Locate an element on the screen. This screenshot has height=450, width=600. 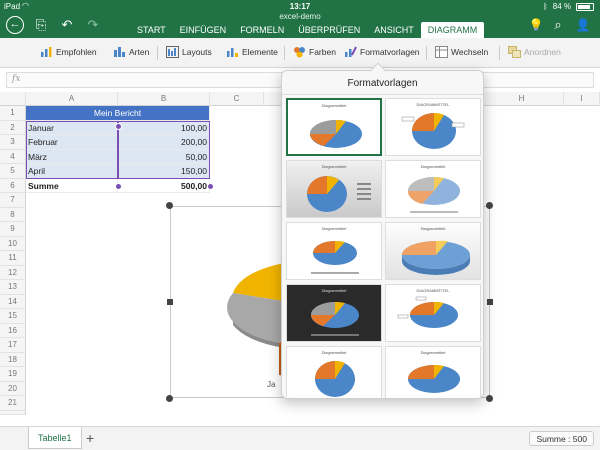
sum-readout: Summe : 500 is located at coordinates (561, 438).